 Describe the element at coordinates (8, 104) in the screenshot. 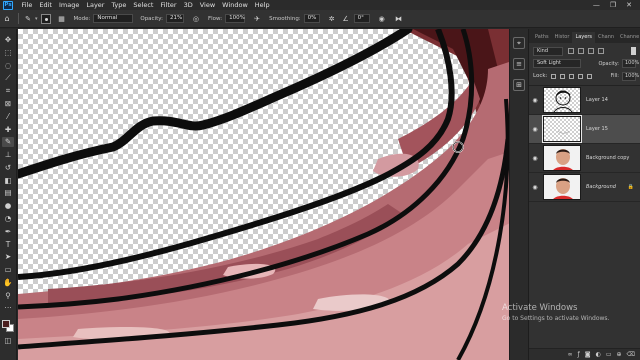

I see `frame-tool-icon: ⊠` at that location.